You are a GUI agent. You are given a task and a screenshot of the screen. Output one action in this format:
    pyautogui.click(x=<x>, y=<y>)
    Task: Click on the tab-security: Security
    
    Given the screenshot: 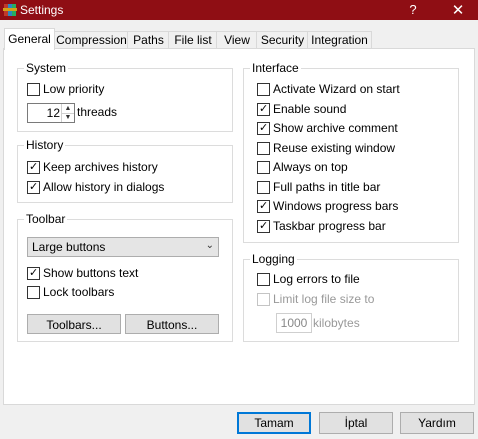 What is the action you would take?
    pyautogui.click(x=282, y=40)
    